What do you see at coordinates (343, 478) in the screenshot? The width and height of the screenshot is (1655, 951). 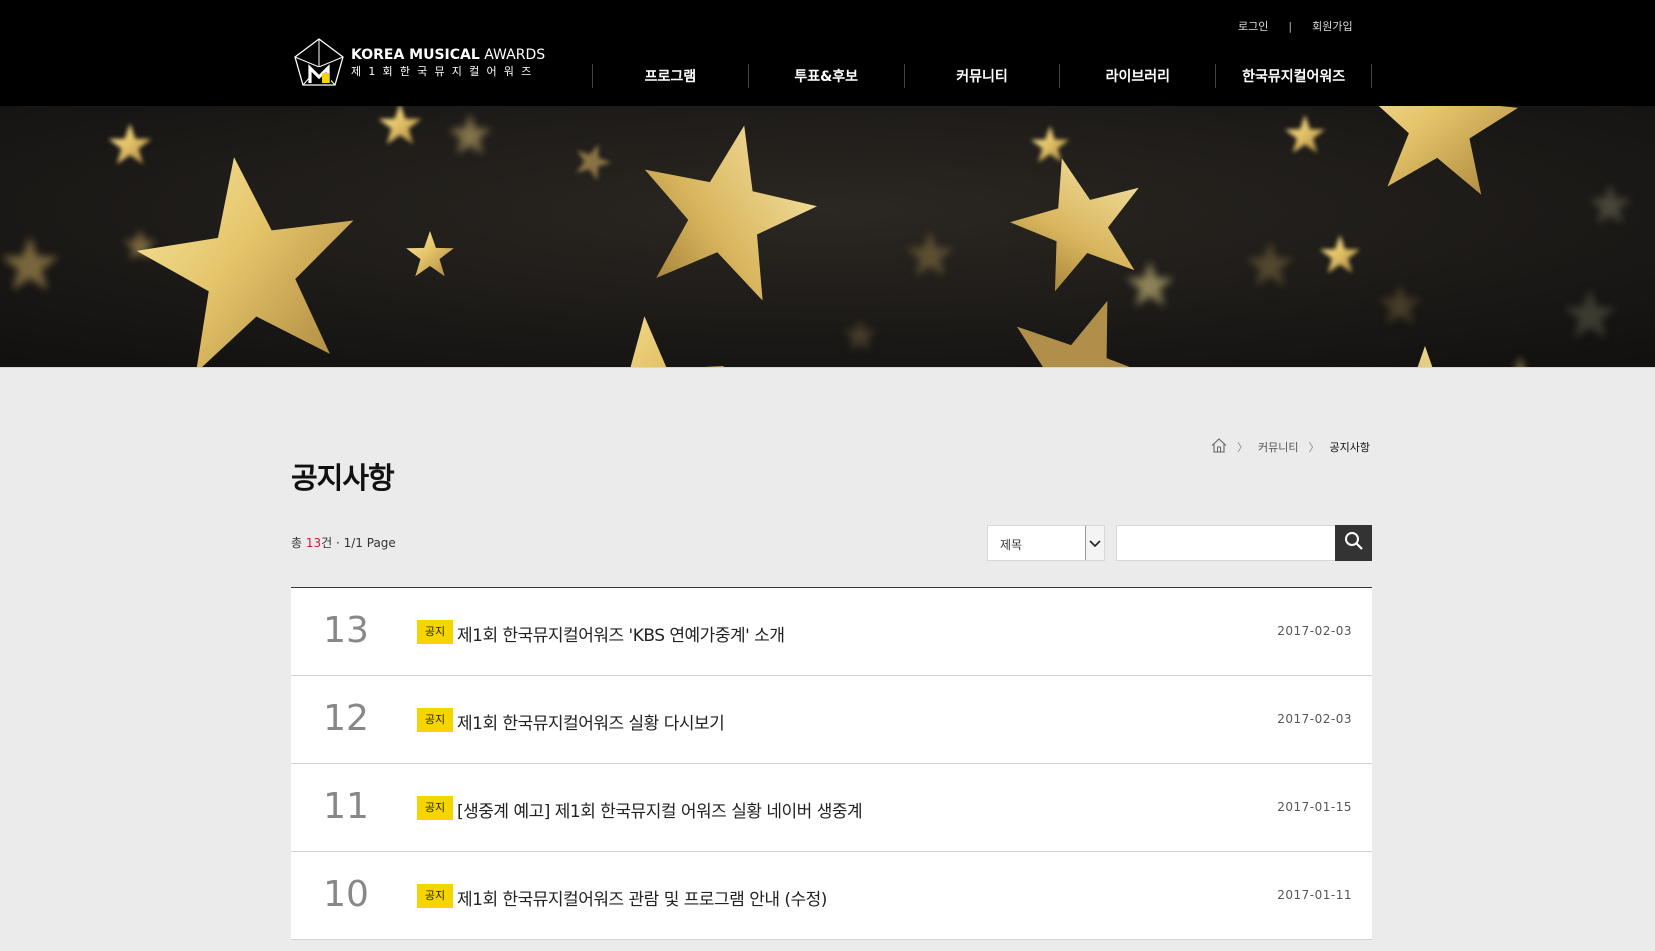 I see `page-title: 공지사항` at bounding box center [343, 478].